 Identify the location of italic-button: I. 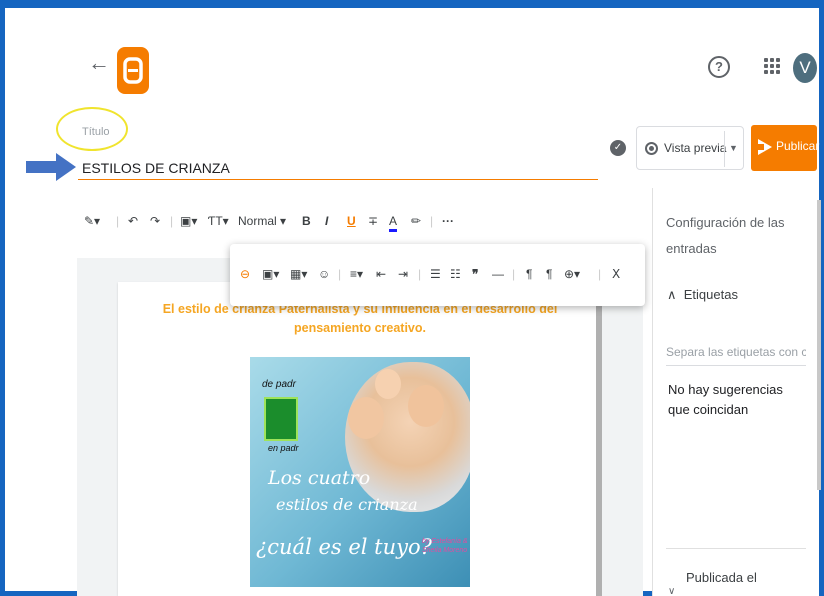
(326, 221).